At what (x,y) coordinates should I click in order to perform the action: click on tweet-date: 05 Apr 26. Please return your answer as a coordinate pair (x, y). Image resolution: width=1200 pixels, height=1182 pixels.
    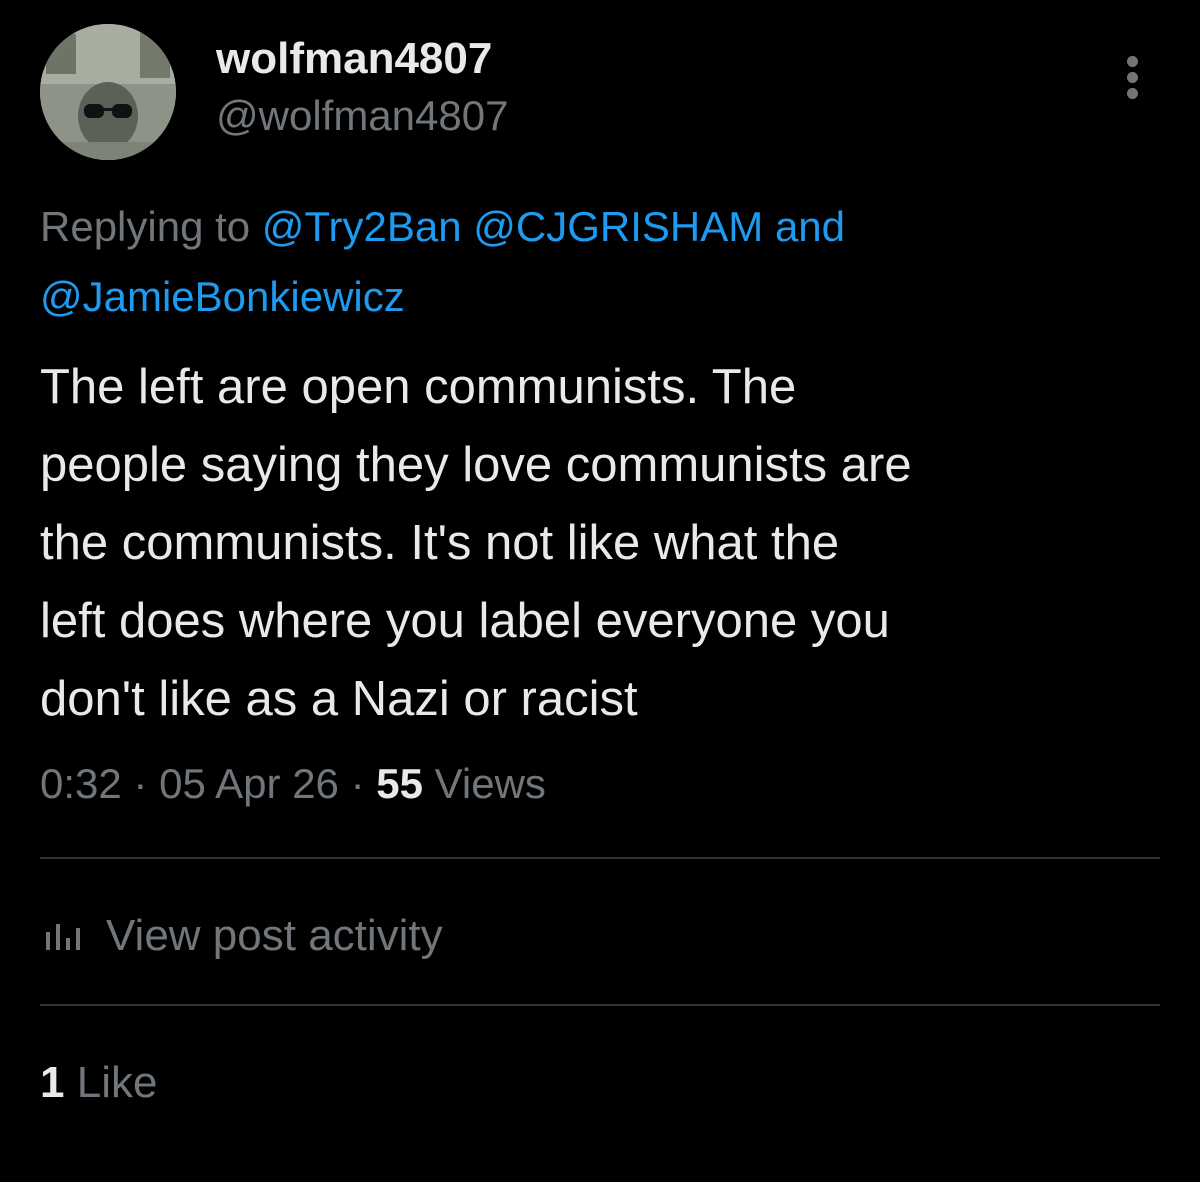
    Looking at the image, I should click on (249, 783).